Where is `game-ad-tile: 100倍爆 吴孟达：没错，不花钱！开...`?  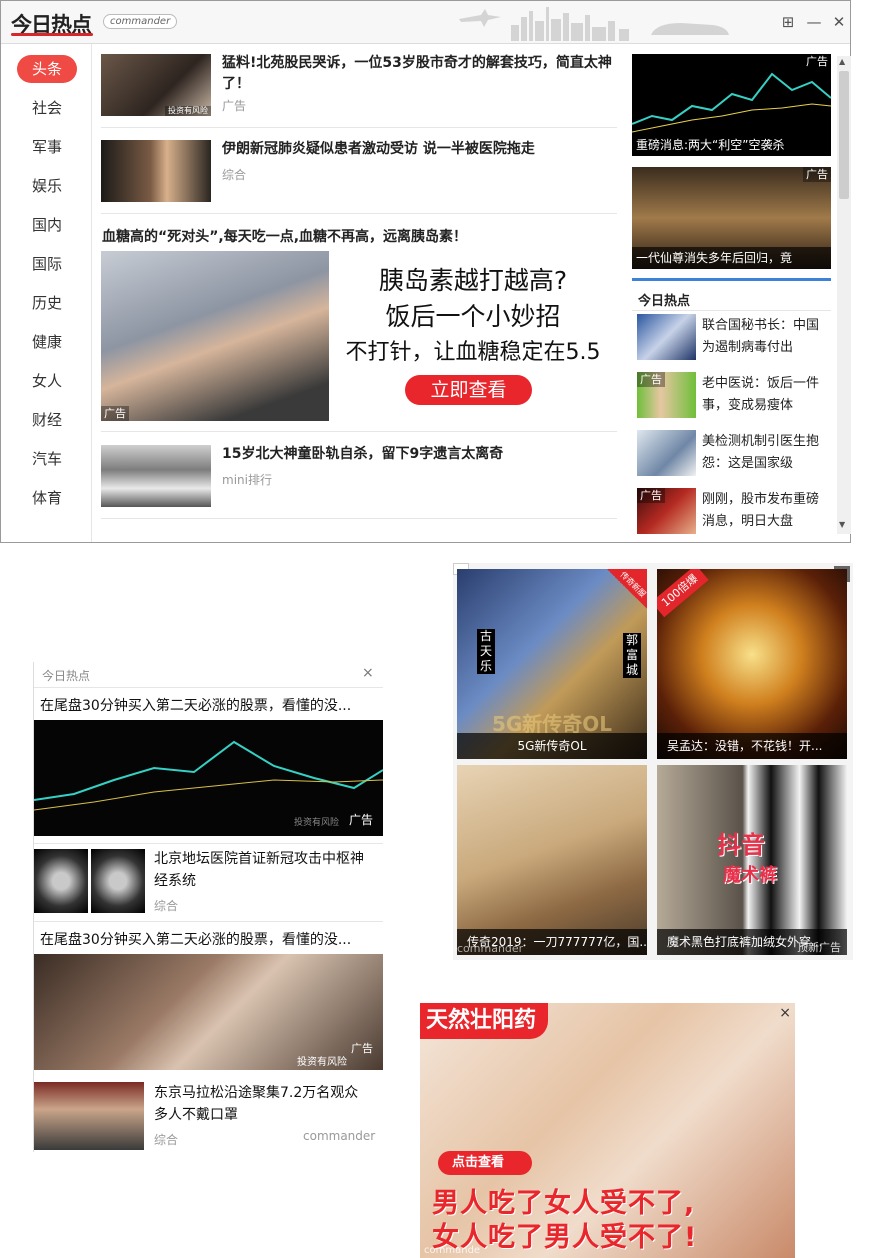 game-ad-tile: 100倍爆 吴孟达：没错，不花钱！开... is located at coordinates (752, 664).